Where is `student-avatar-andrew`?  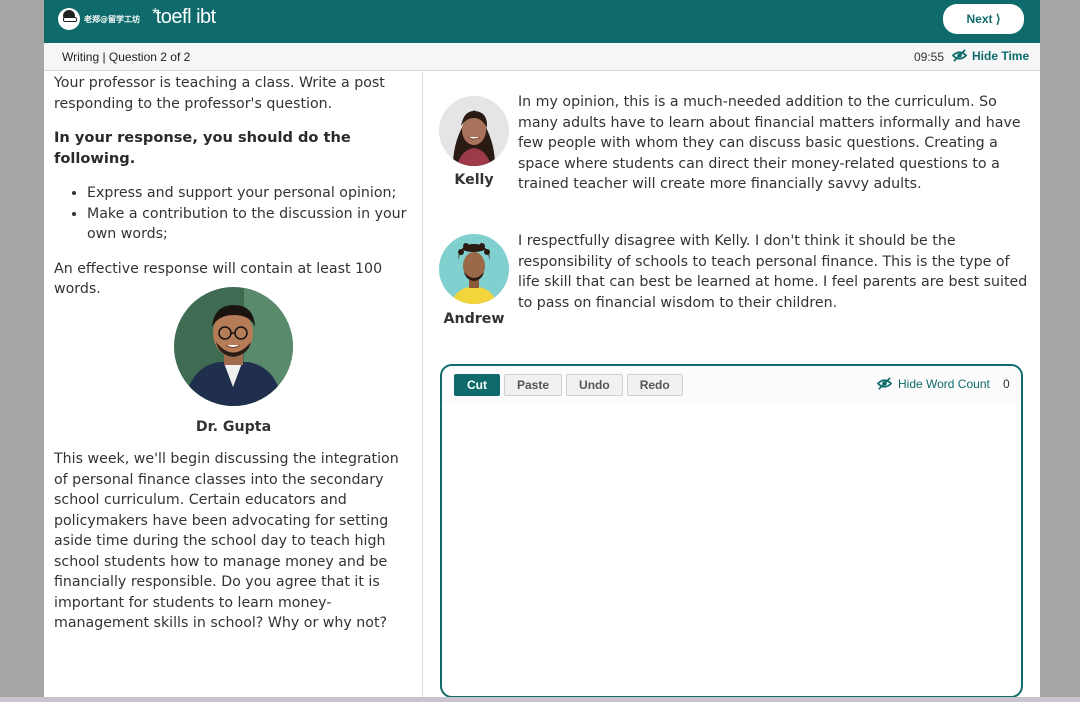
student-avatar-andrew is located at coordinates (474, 269).